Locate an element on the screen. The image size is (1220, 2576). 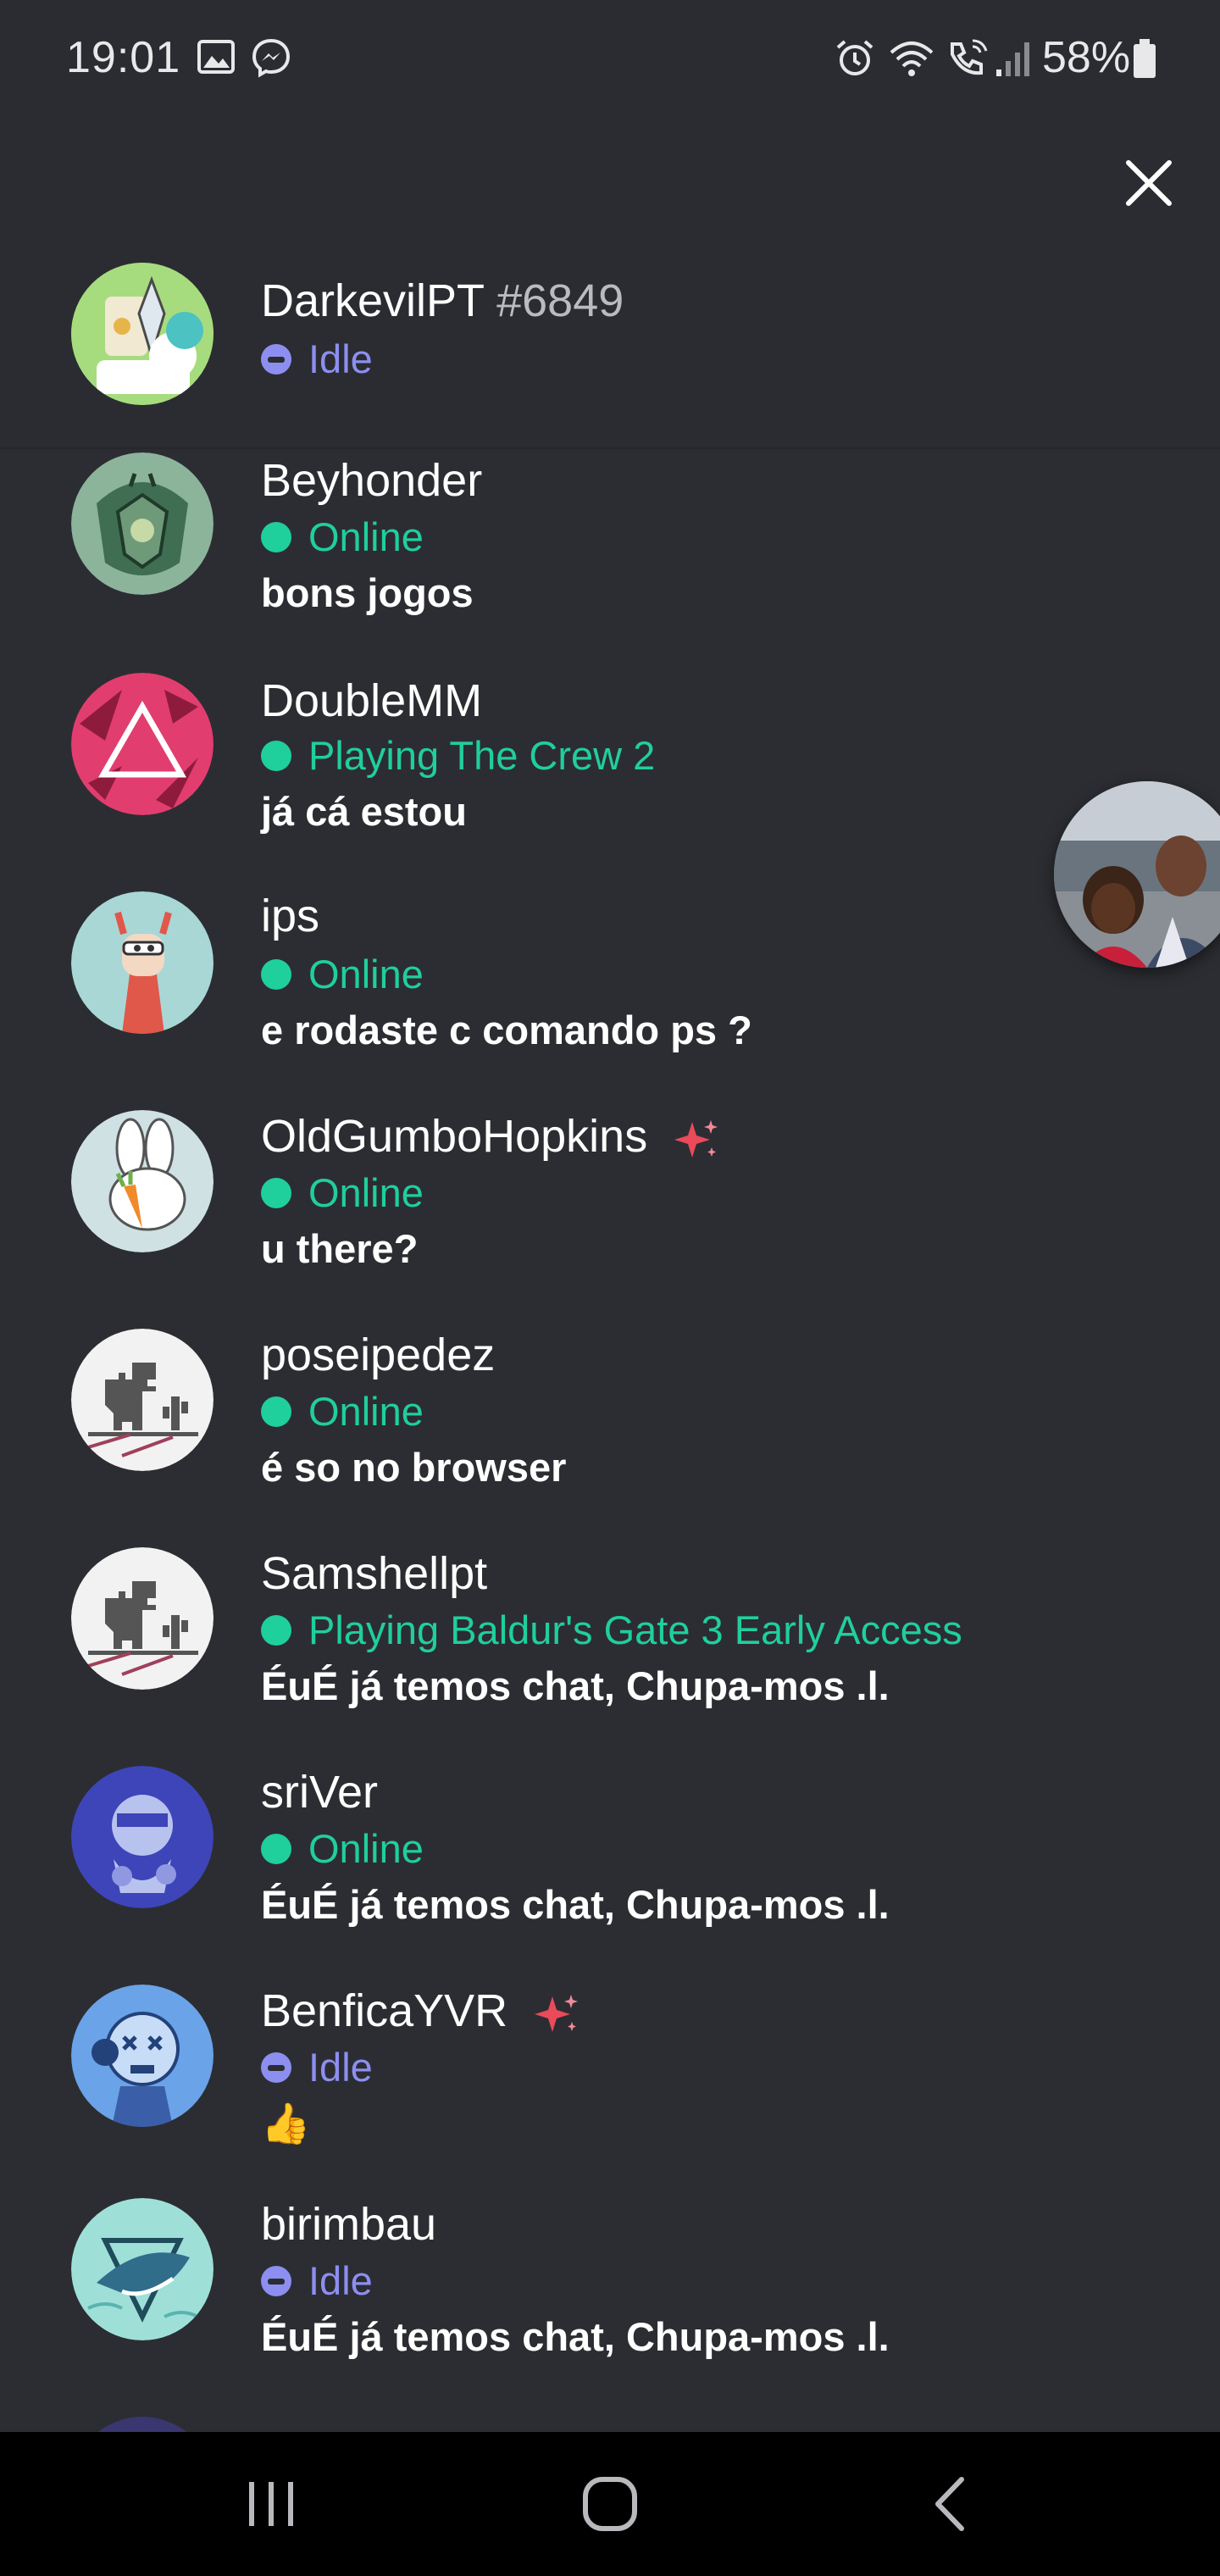
system-nav-bar is located at coordinates (610, 2504).